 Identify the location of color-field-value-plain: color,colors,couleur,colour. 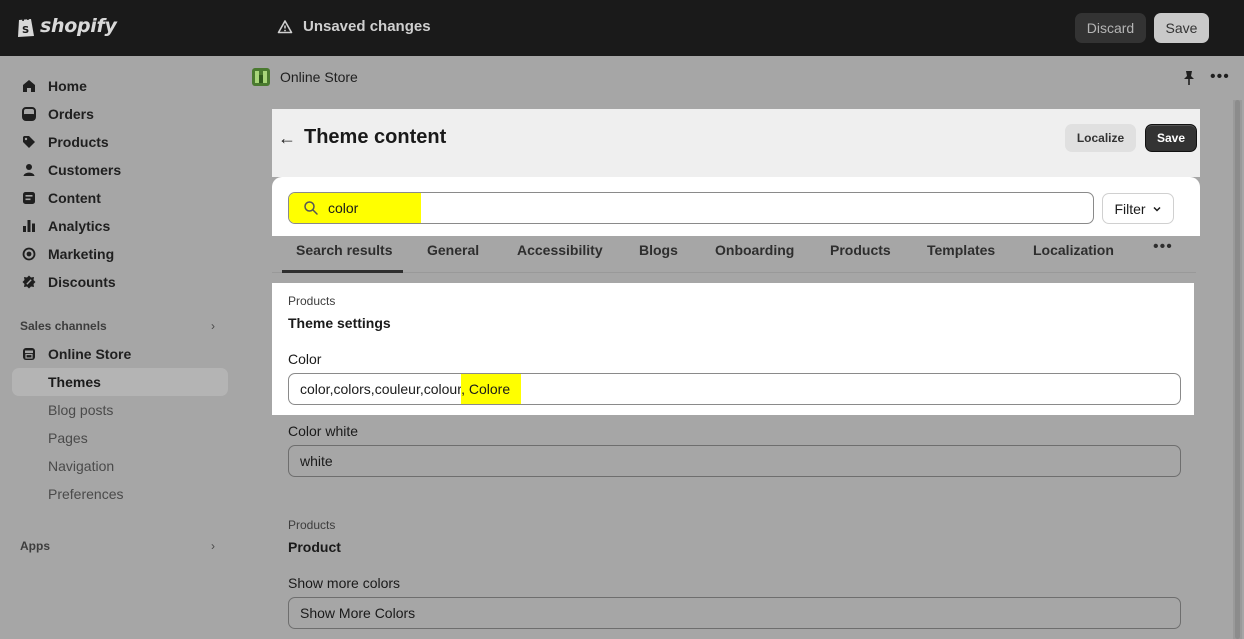
(381, 389).